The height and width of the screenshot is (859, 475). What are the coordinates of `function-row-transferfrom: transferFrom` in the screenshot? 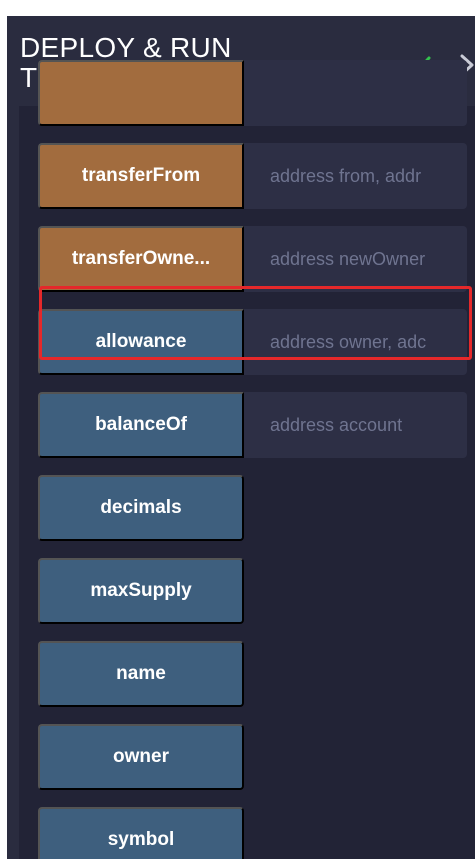 It's located at (255, 176).